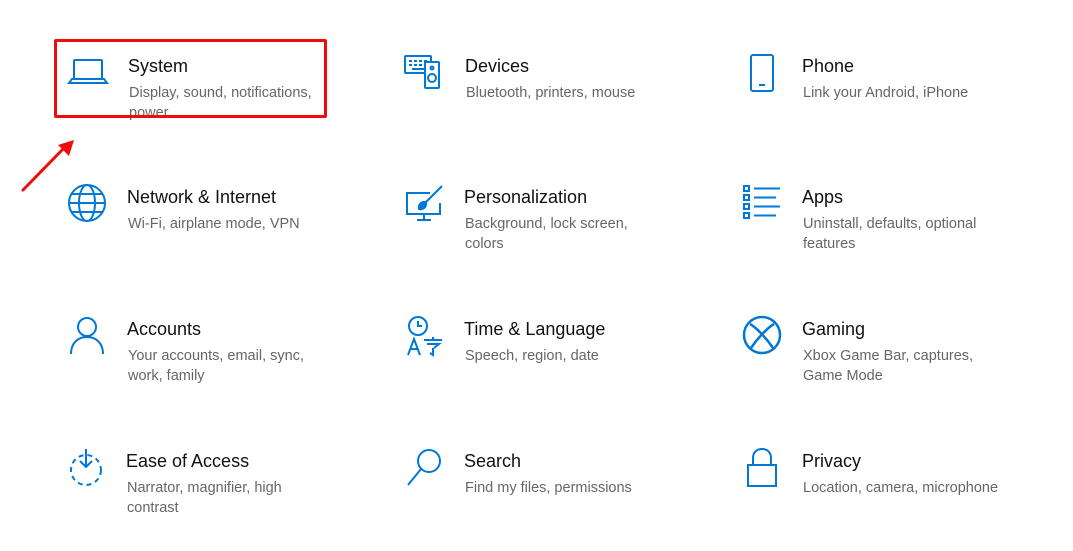 The image size is (1073, 551). Describe the element at coordinates (424, 203) in the screenshot. I see `paintbrush-icon` at that location.